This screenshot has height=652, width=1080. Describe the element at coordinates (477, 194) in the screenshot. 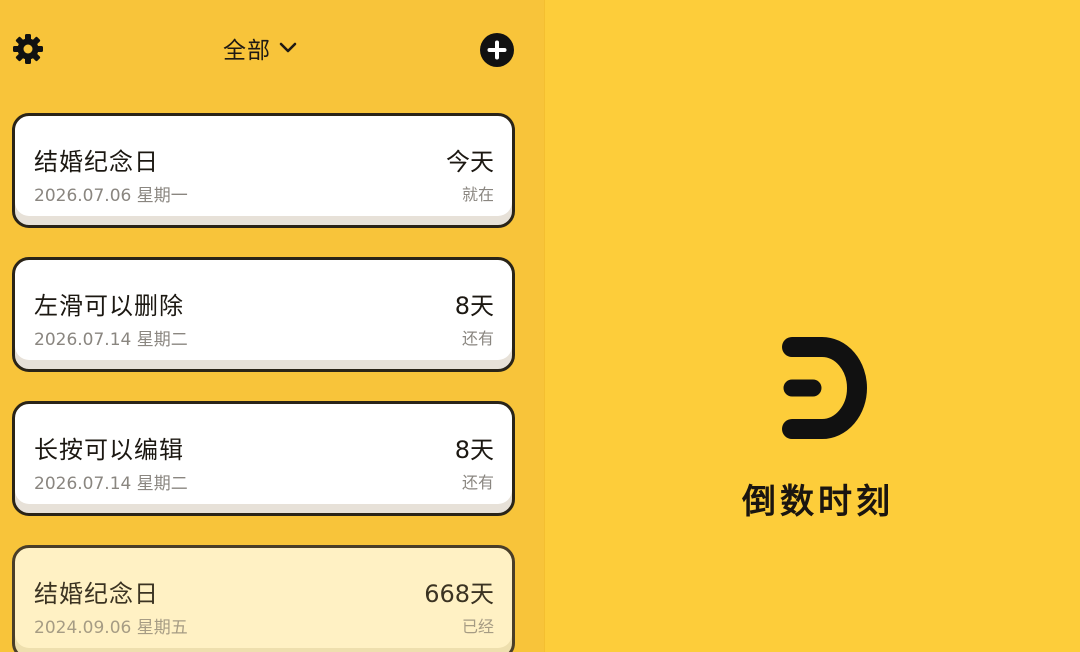

I see `event-status: 就在` at that location.